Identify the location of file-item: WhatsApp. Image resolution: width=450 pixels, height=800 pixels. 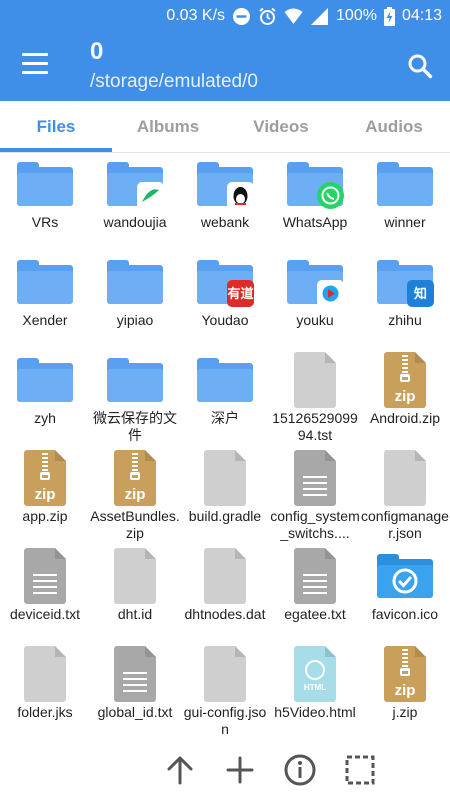
(315, 201).